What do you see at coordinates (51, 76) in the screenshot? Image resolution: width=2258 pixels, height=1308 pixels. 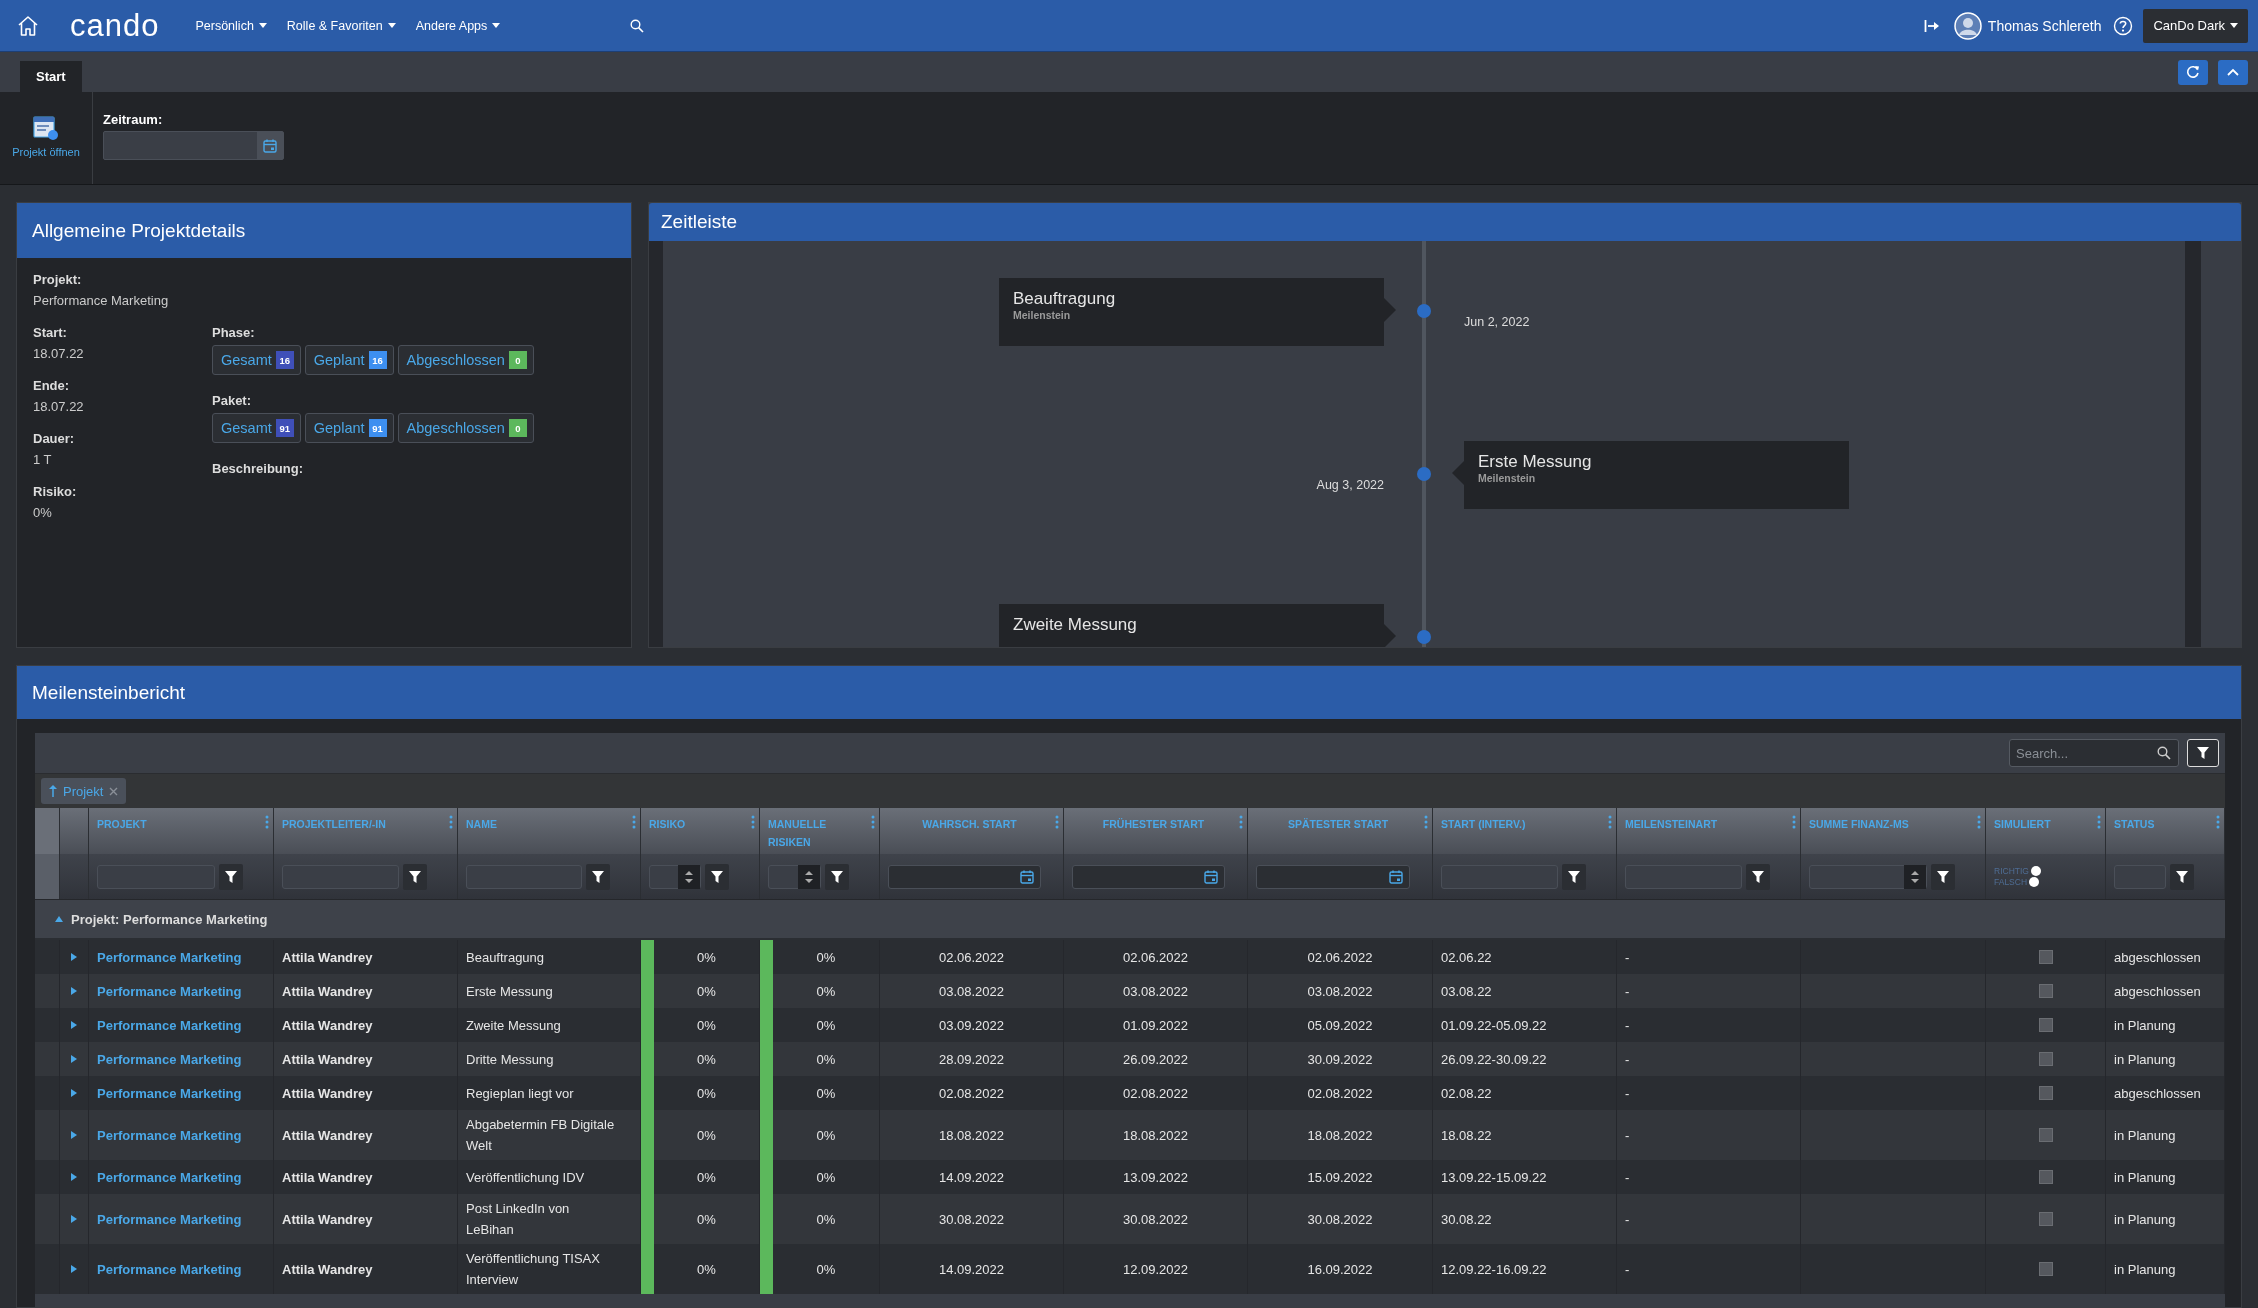 I see `tab: Start` at bounding box center [51, 76].